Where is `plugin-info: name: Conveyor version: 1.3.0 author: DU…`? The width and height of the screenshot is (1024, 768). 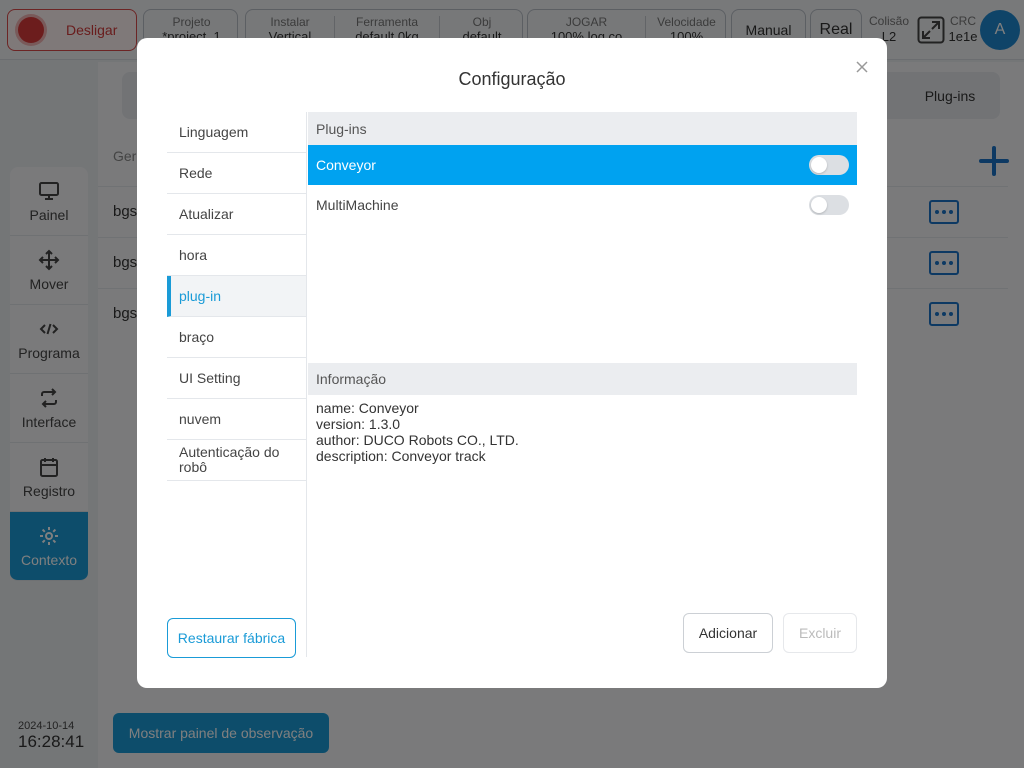 plugin-info: name: Conveyor version: 1.3.0 author: DU… is located at coordinates (417, 432).